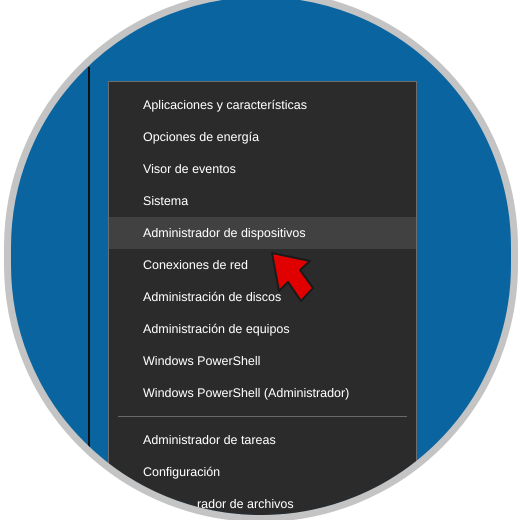 Image resolution: width=520 pixels, height=520 pixels. What do you see at coordinates (262, 472) in the screenshot?
I see `menu-item: Configuración` at bounding box center [262, 472].